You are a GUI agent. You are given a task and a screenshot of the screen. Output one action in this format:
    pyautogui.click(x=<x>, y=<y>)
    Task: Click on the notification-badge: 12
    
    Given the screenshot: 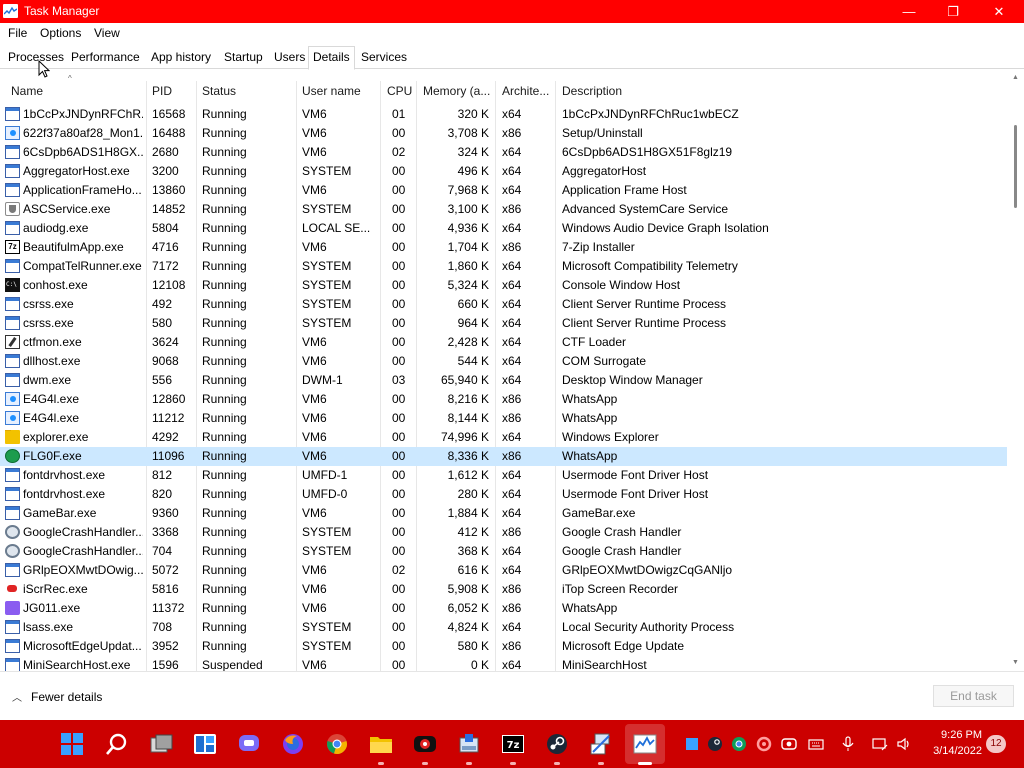 What is the action you would take?
    pyautogui.click(x=996, y=744)
    